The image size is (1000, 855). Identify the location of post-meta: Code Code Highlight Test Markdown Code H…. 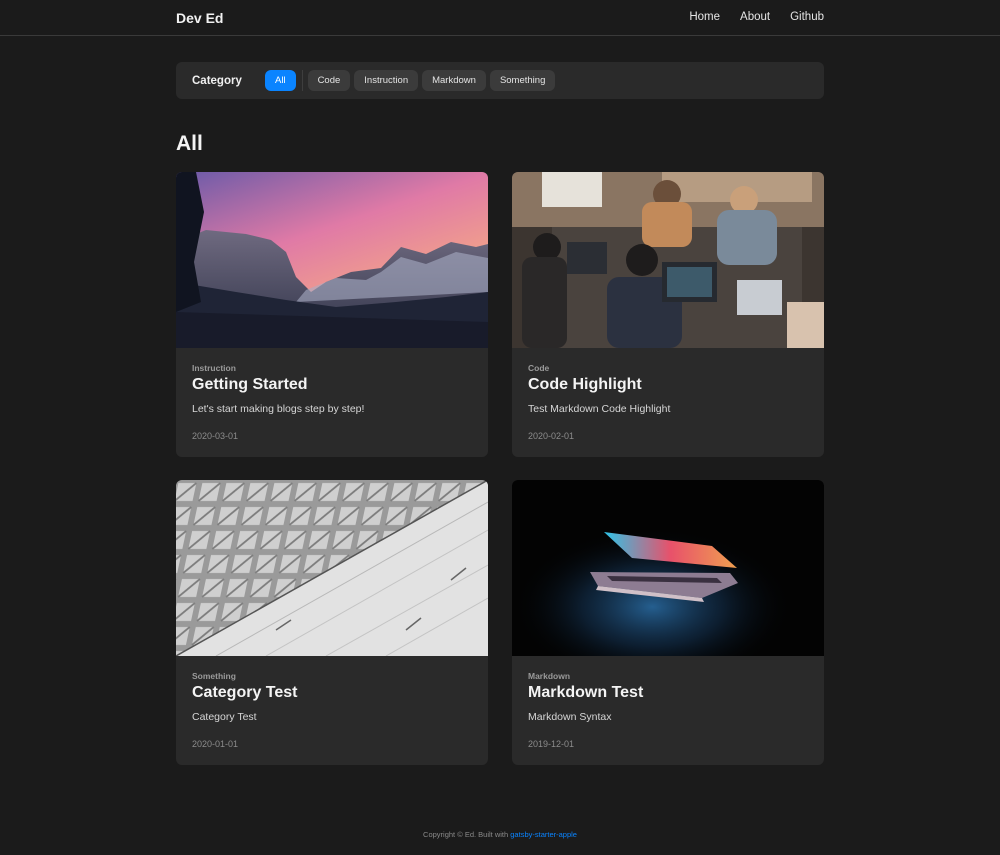
(668, 394).